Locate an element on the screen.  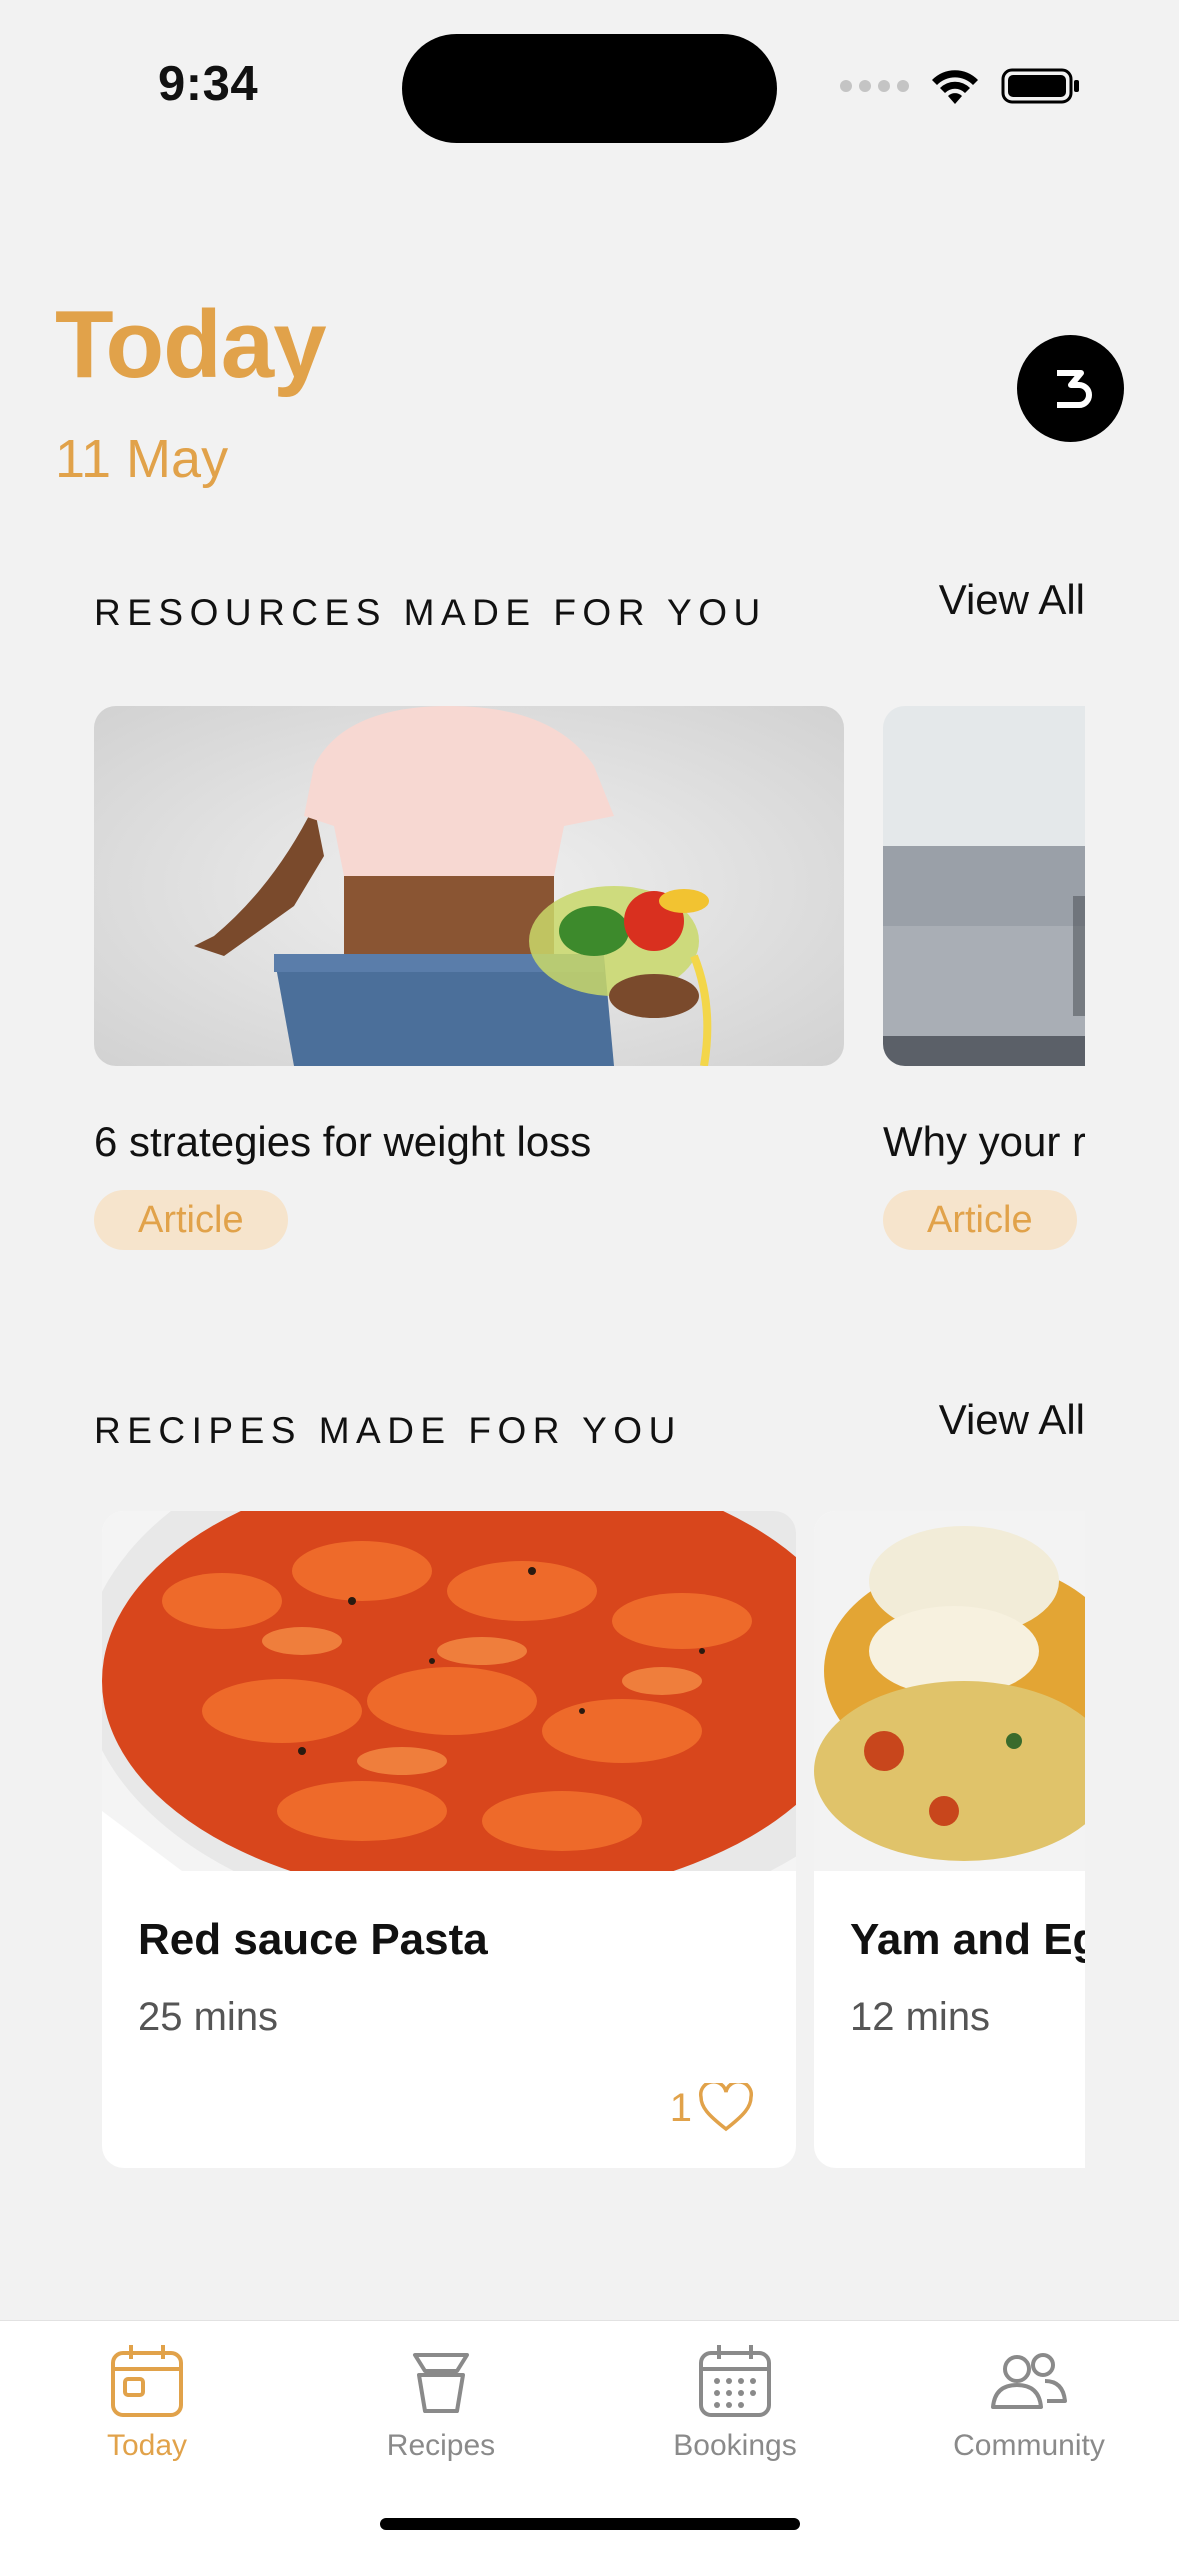
page-title: Today is located at coordinates (191, 344).